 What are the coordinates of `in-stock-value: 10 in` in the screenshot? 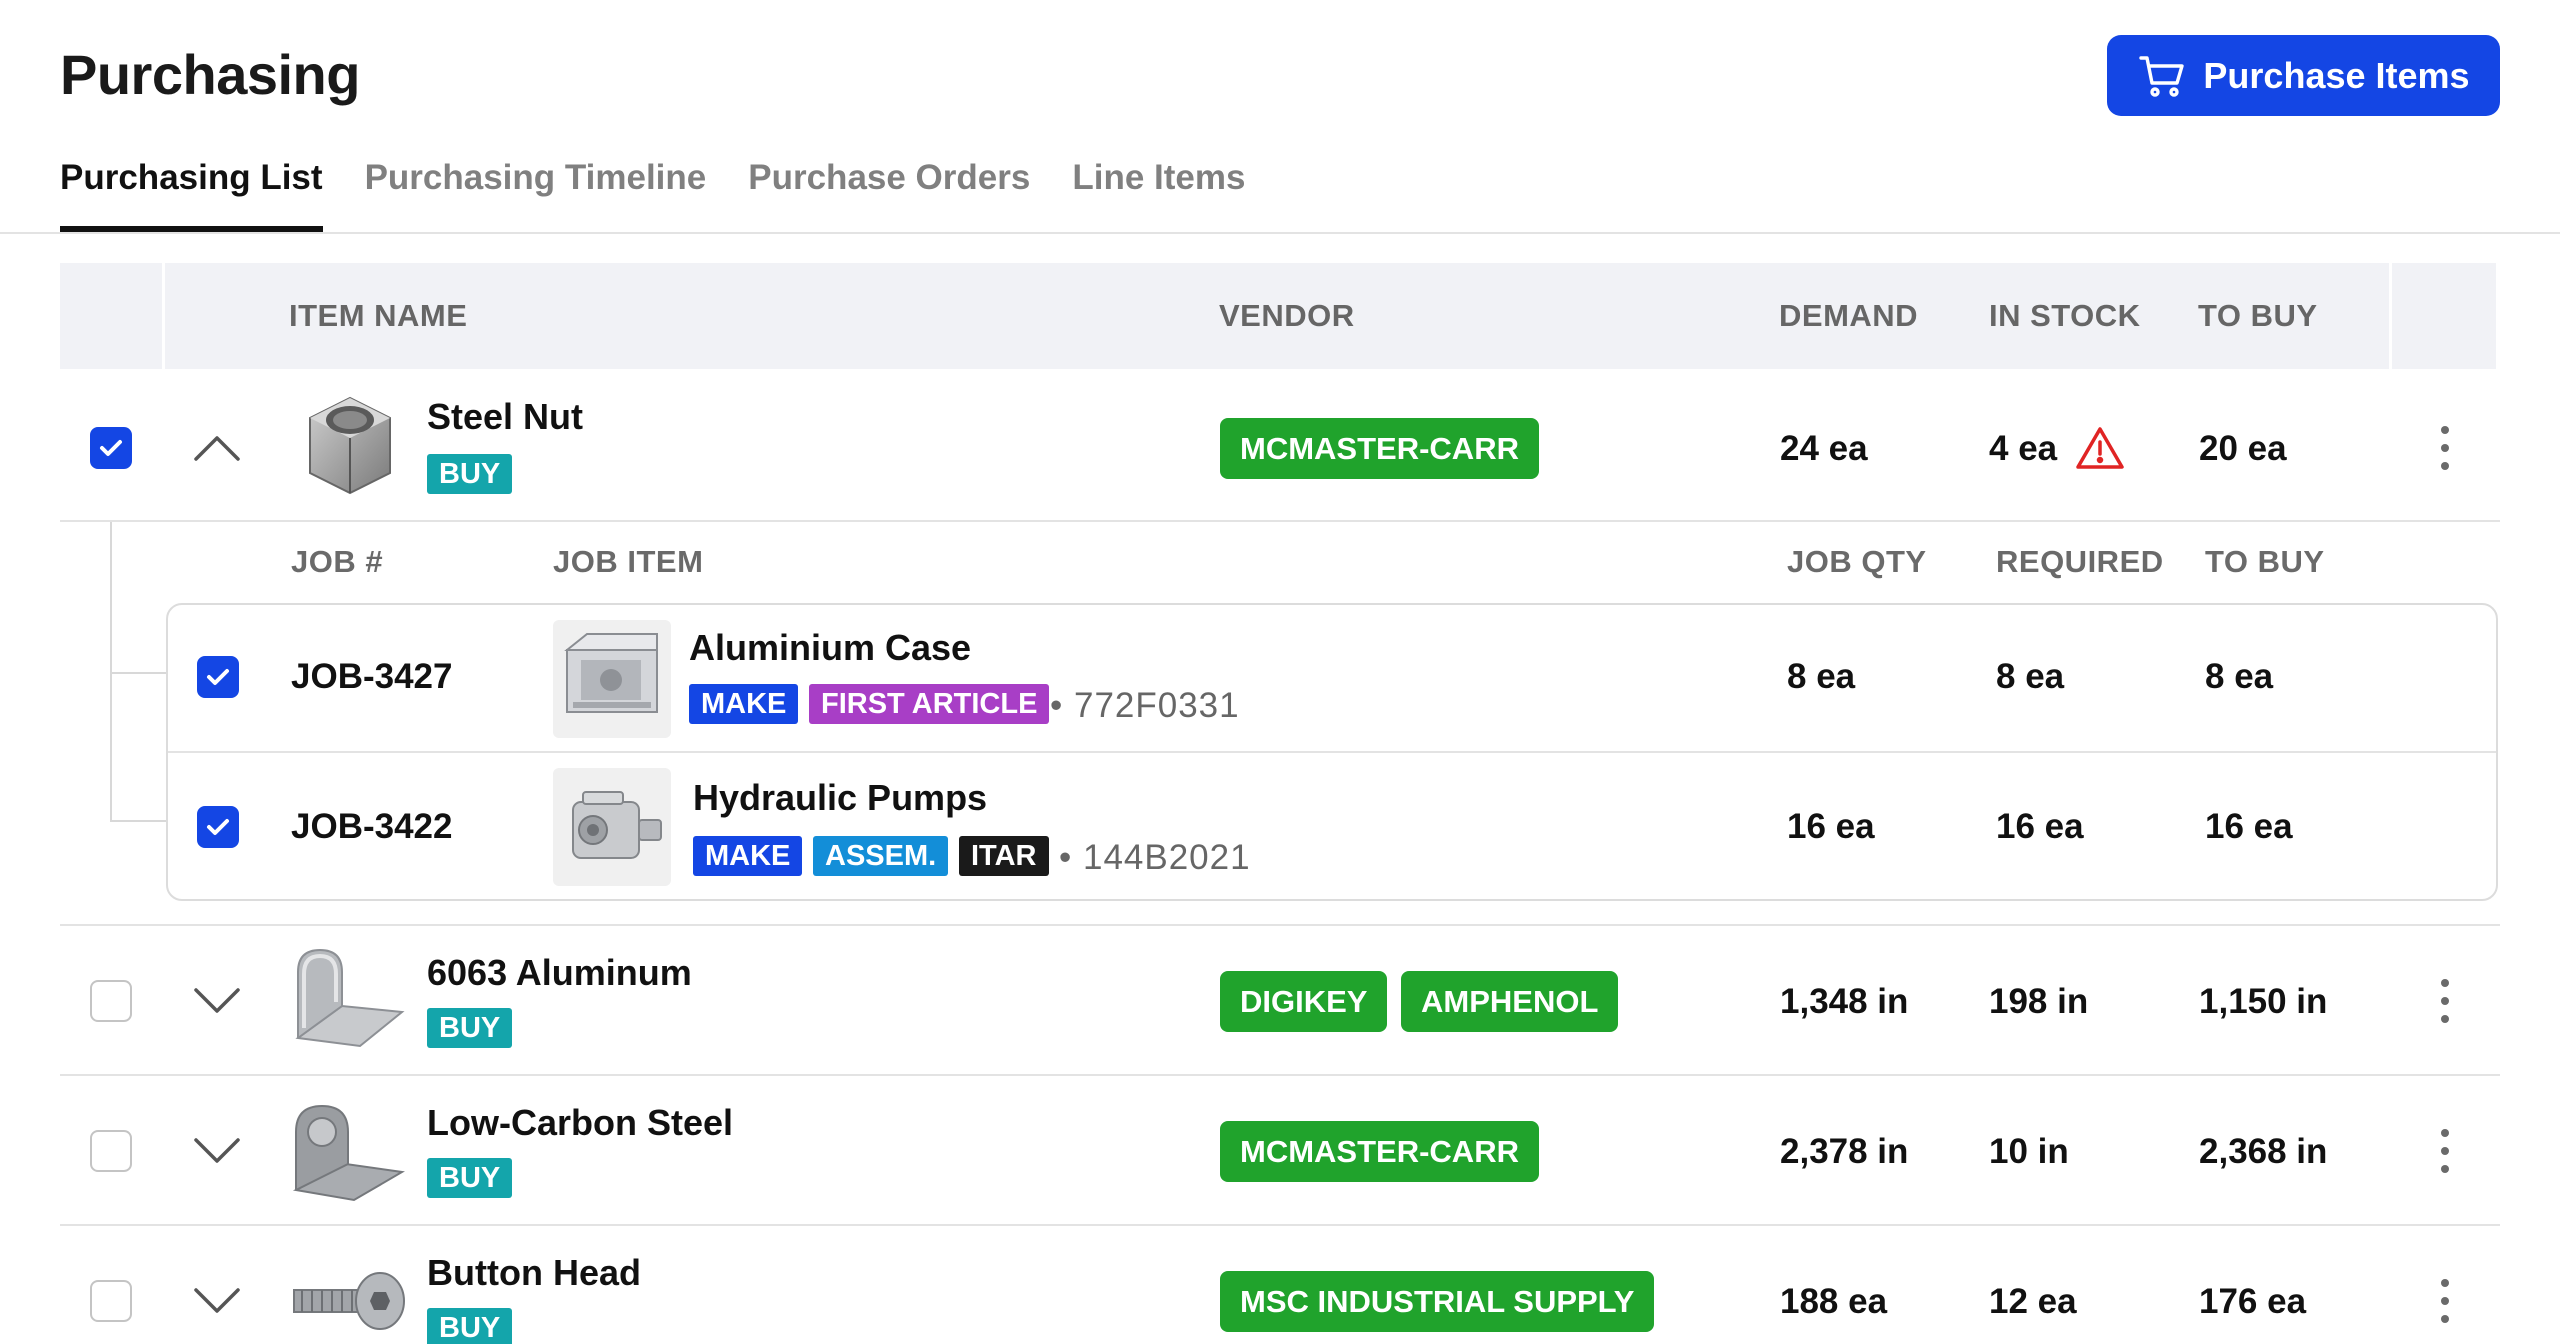 It's located at (2029, 1151).